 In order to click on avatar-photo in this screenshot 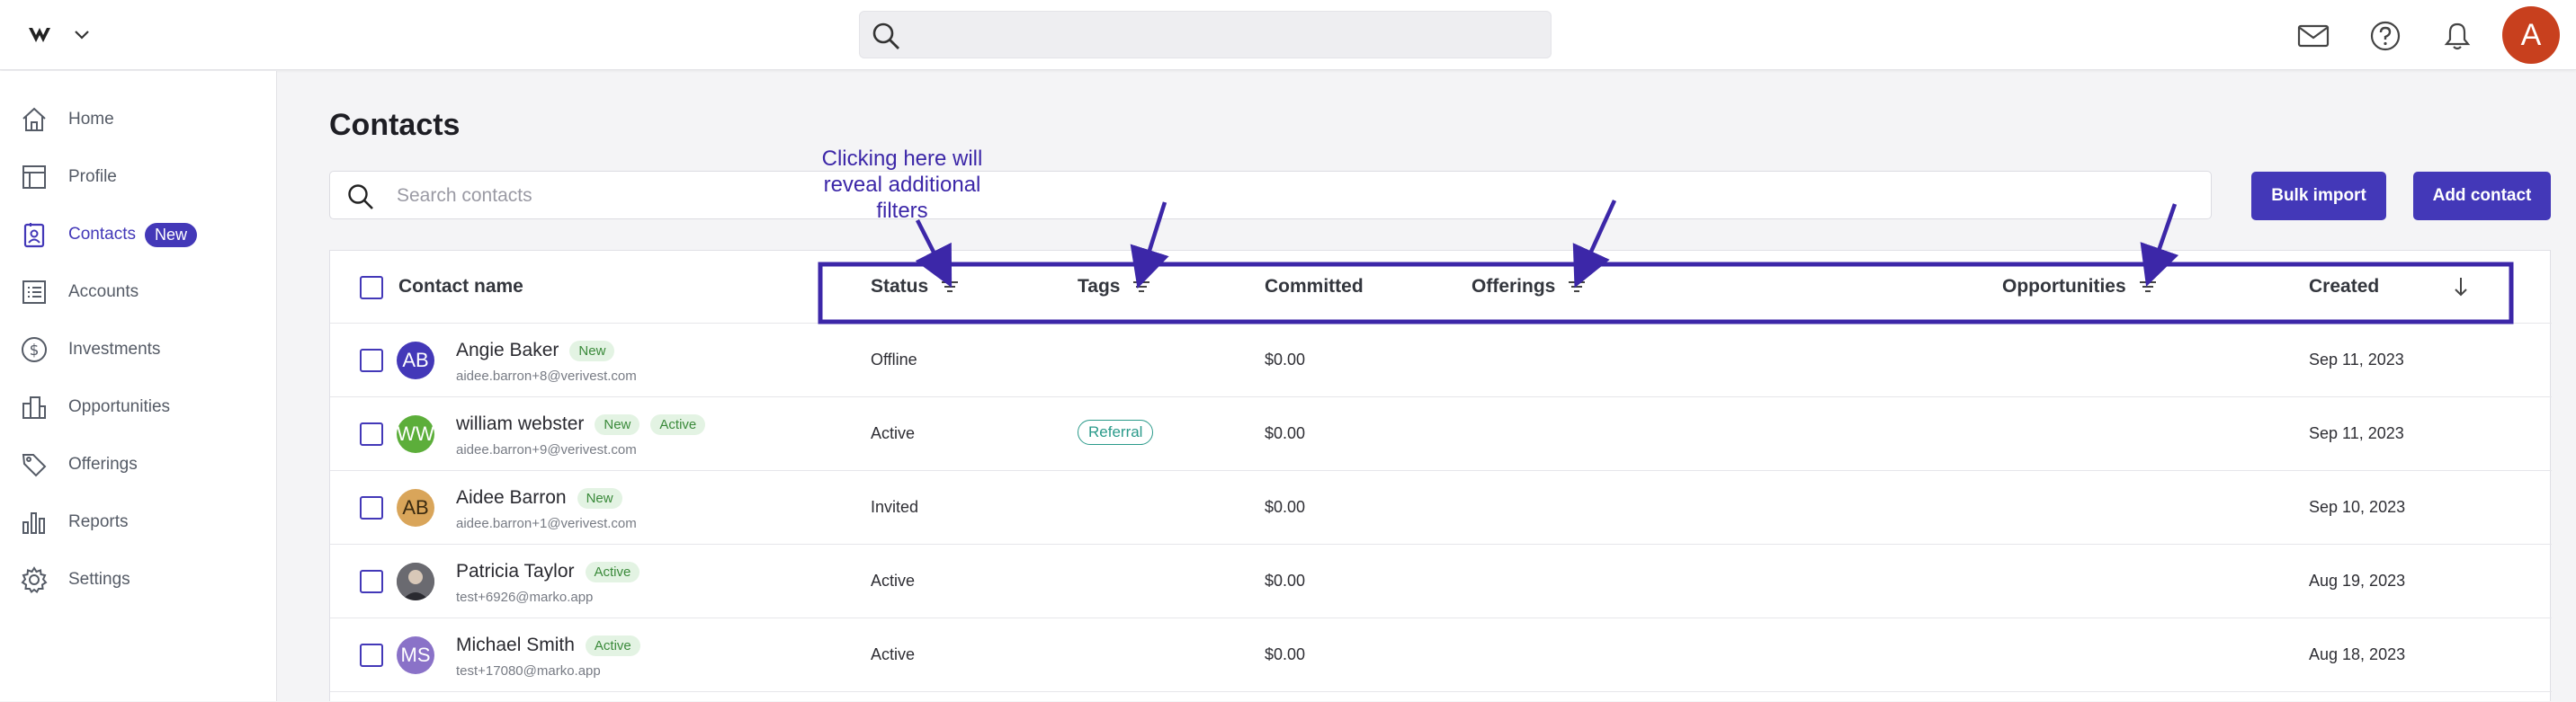, I will do `click(415, 581)`.